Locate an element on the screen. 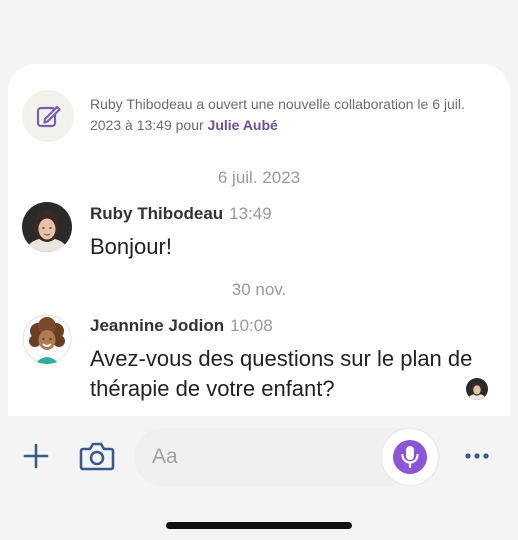 The width and height of the screenshot is (518, 540). microphone-icon is located at coordinates (410, 457).